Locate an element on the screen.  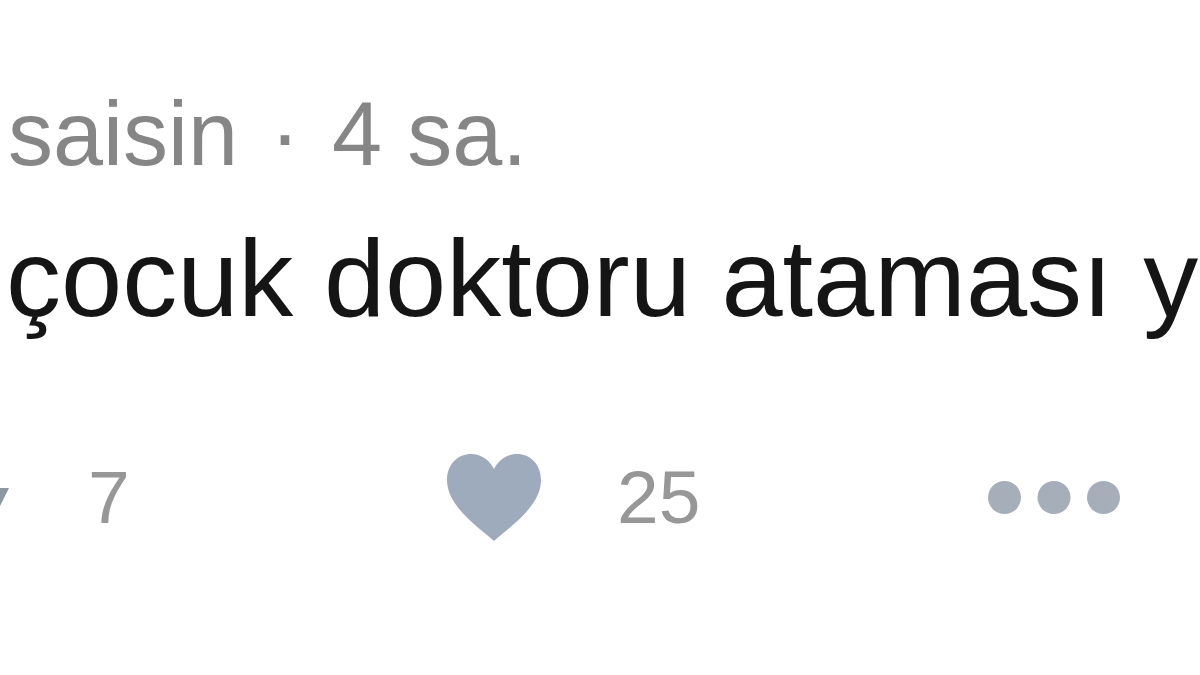
arrow-tip-icon is located at coordinates (4, 497).